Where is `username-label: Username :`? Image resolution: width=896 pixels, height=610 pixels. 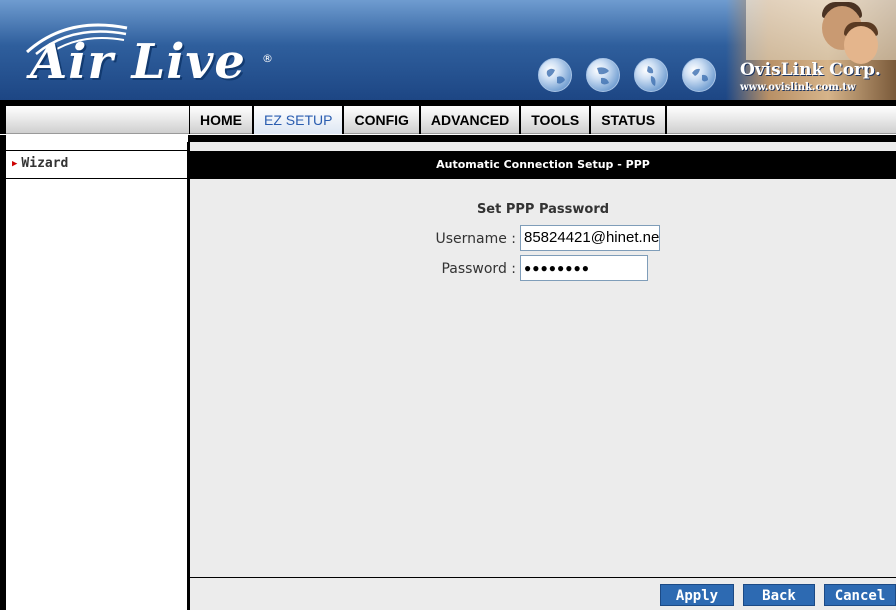 username-label: Username : is located at coordinates (475, 239).